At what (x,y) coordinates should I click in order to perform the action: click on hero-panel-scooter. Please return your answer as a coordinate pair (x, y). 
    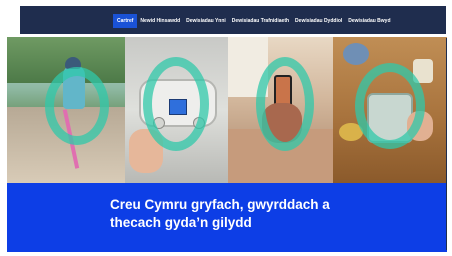
    Looking at the image, I should click on (66, 110).